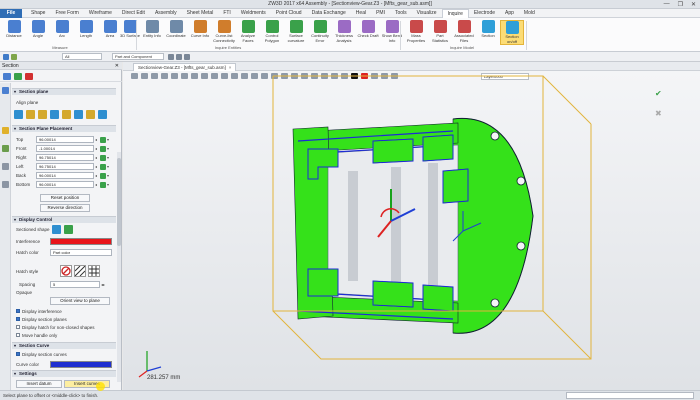  What do you see at coordinates (36, 335) in the screenshot?
I see `display-option-checkbox: Move handle only` at bounding box center [36, 335].